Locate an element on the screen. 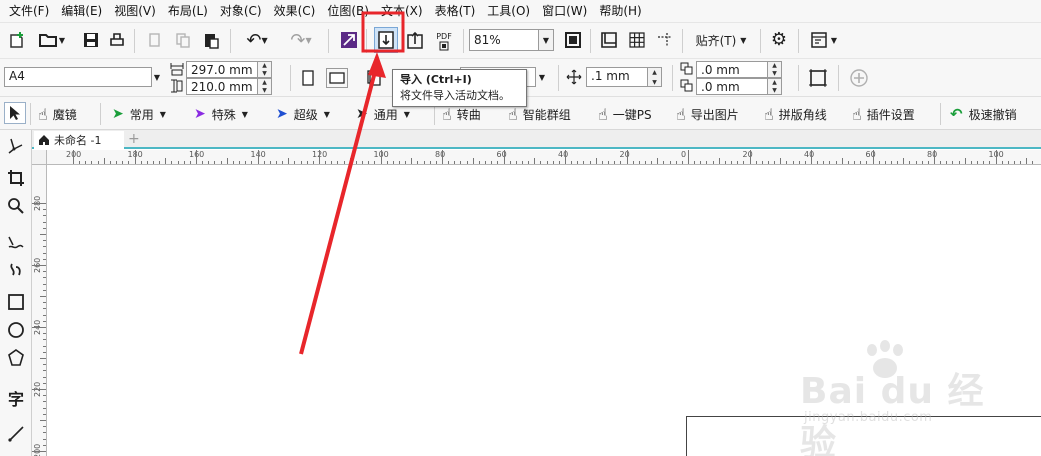 This screenshot has width=1041, height=456. paste-button is located at coordinates (211, 40).